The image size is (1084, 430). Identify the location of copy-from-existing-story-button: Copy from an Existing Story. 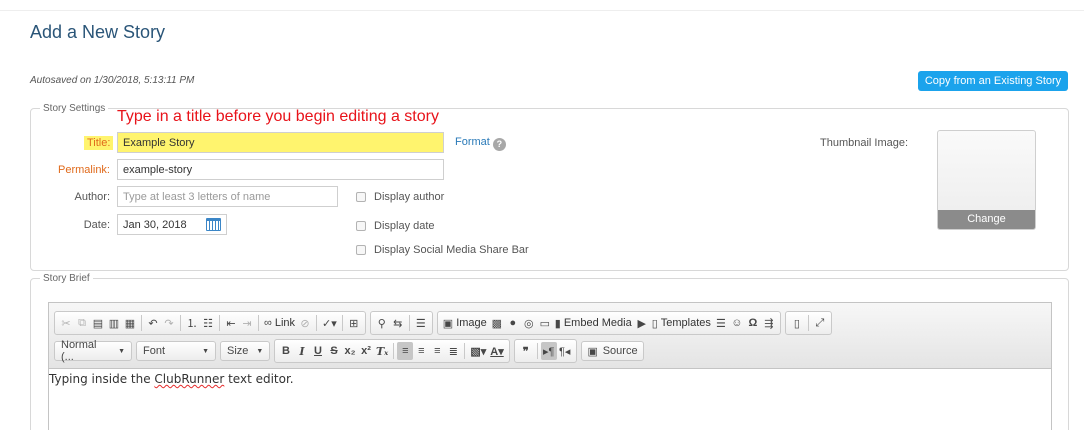
(993, 81).